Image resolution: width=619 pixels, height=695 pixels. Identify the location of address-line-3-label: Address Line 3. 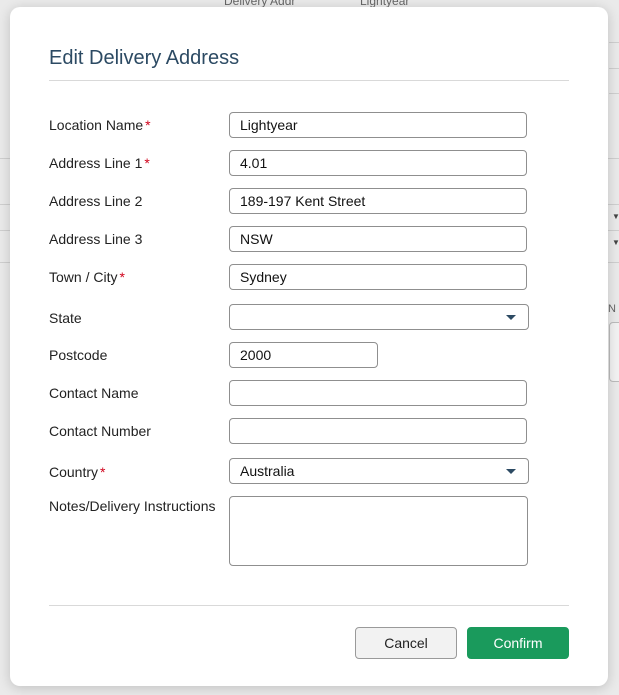
(96, 239).